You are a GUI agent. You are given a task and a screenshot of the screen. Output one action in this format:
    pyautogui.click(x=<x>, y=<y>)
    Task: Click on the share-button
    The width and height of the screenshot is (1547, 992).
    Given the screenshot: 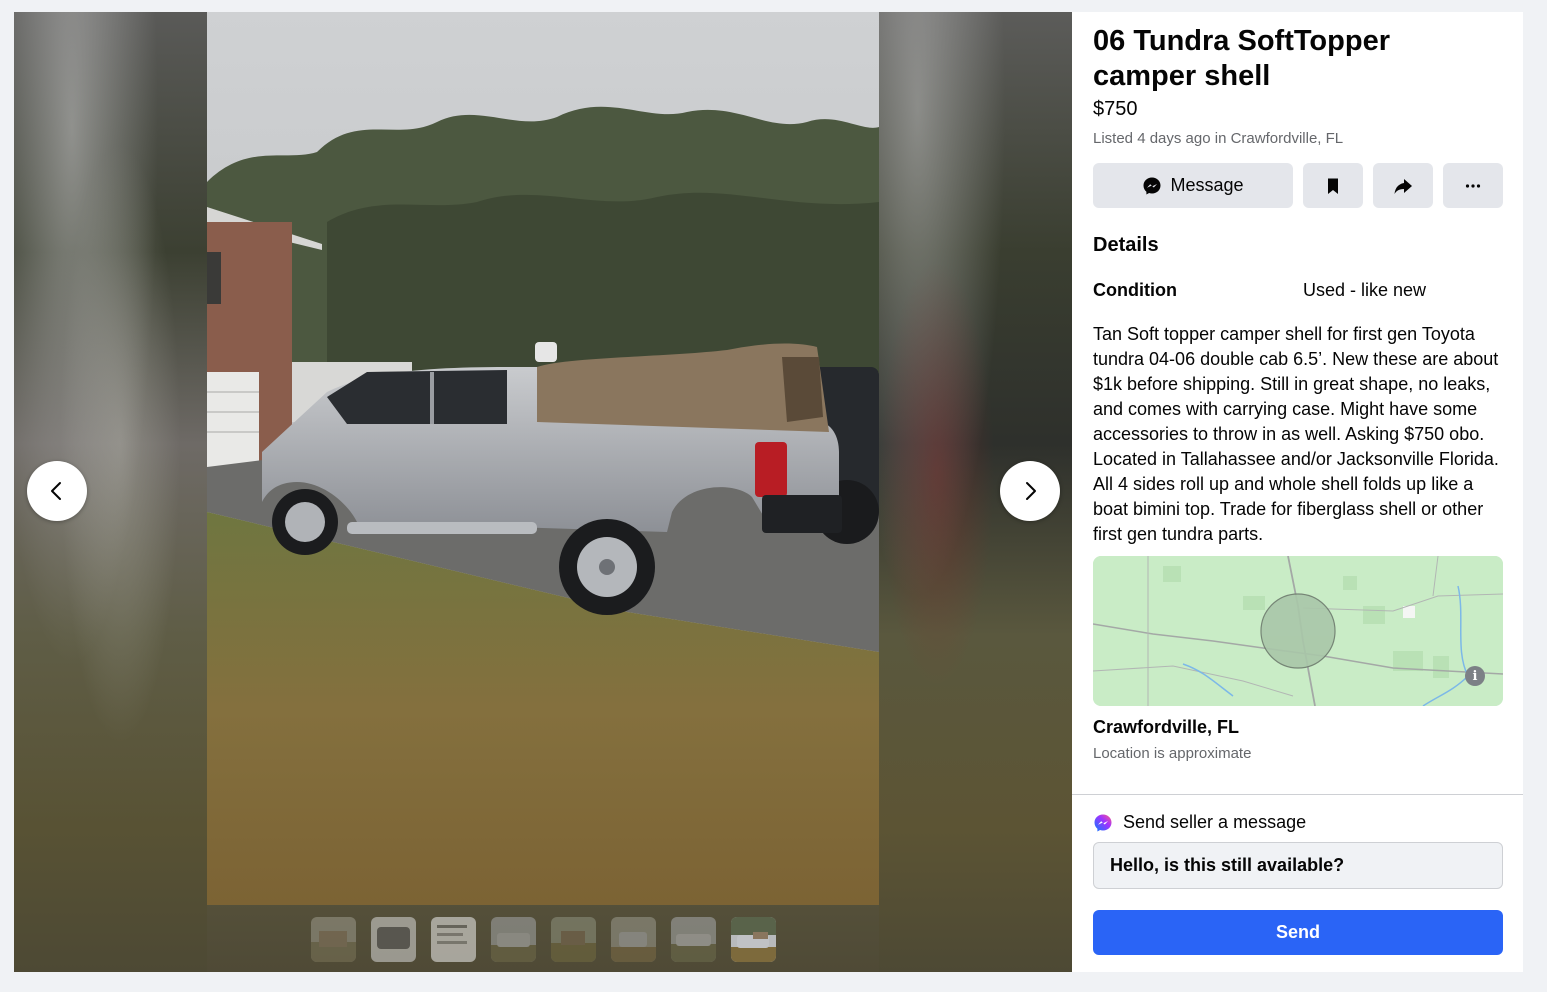 What is the action you would take?
    pyautogui.click(x=1403, y=185)
    